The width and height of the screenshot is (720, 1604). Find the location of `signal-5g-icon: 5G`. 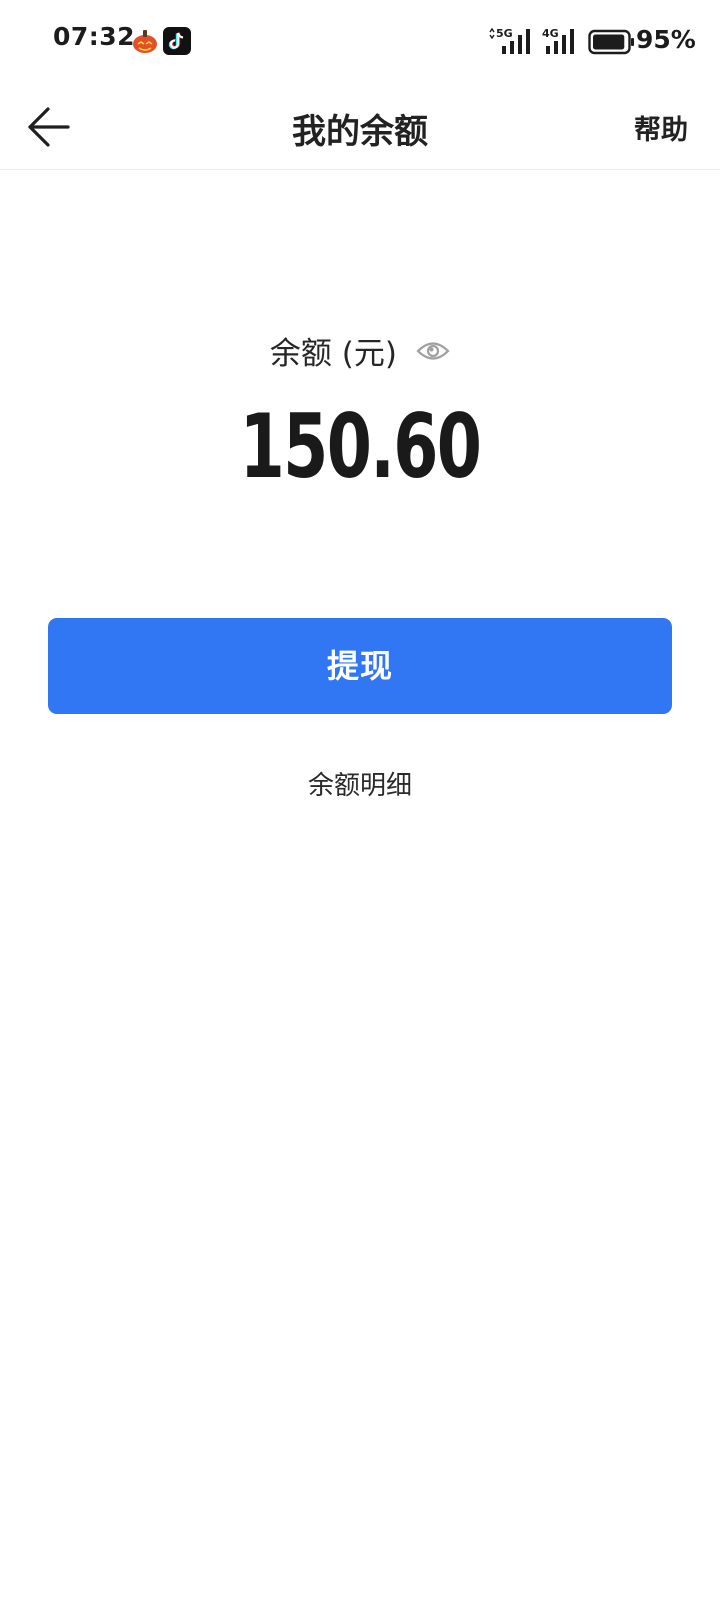

signal-5g-icon: 5G is located at coordinates (509, 40).